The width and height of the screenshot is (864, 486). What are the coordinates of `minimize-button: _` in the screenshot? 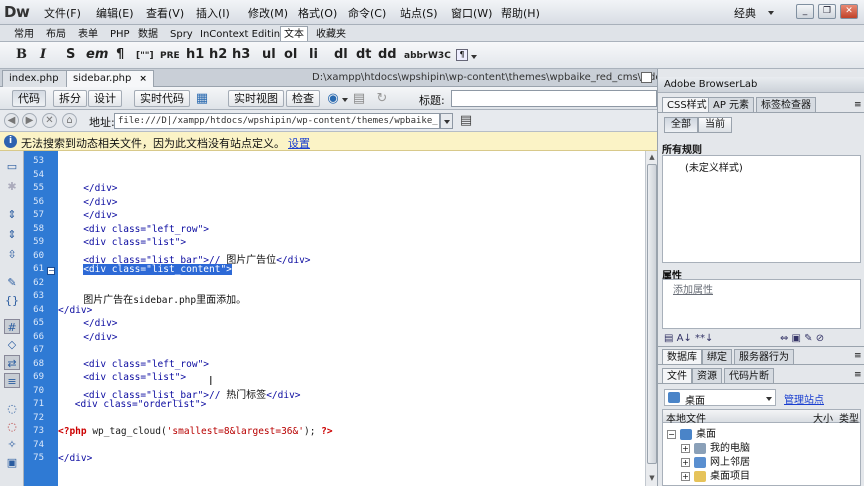 It's located at (805, 11).